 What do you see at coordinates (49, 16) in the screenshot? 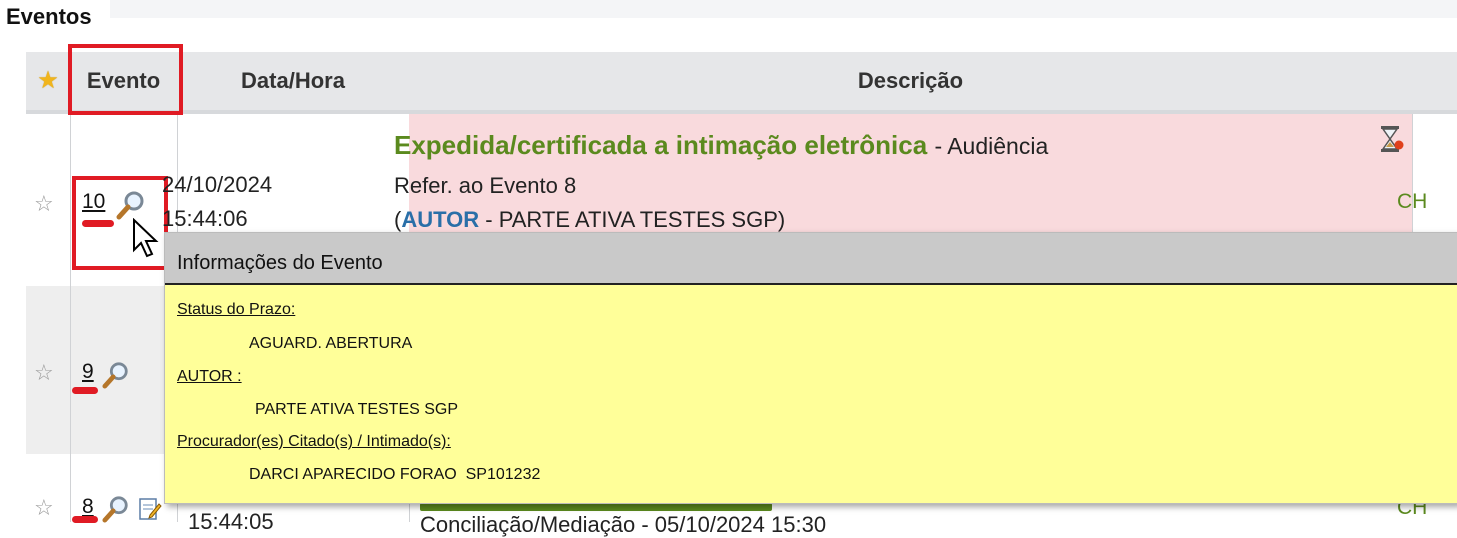
I see `section-title: Eventos` at bounding box center [49, 16].